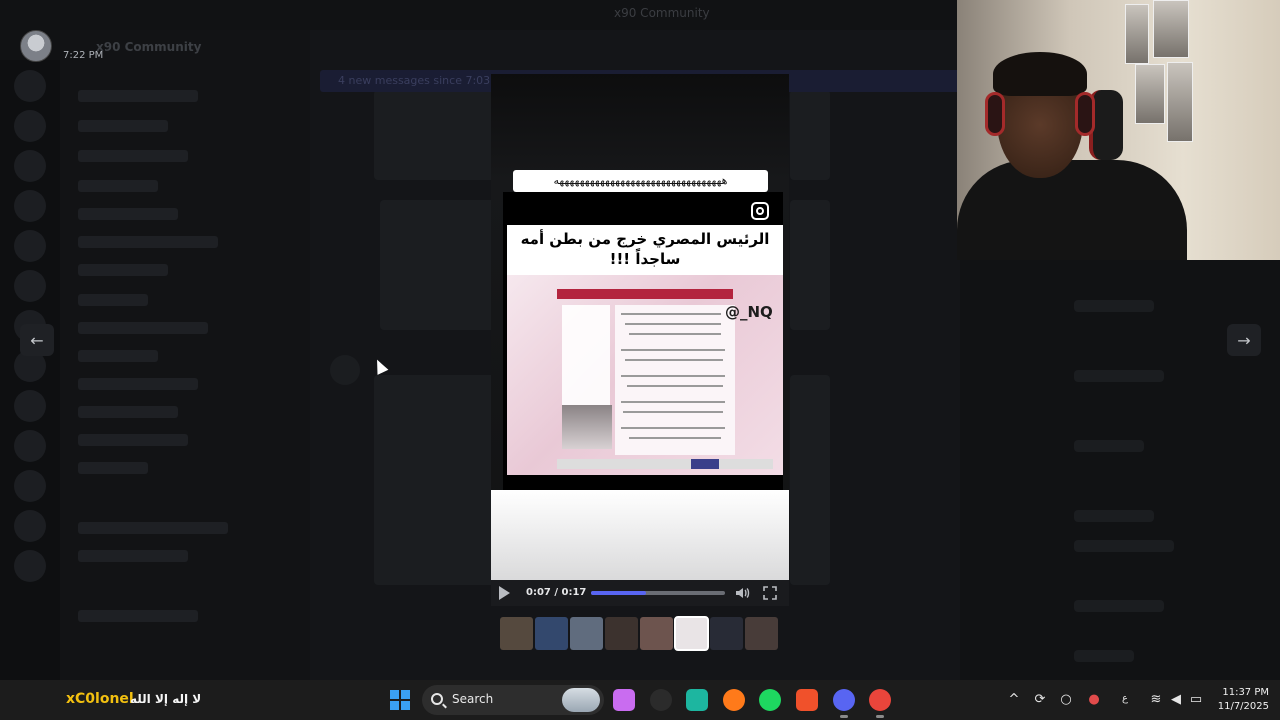  I want to click on windows-start-icon, so click(400, 700).